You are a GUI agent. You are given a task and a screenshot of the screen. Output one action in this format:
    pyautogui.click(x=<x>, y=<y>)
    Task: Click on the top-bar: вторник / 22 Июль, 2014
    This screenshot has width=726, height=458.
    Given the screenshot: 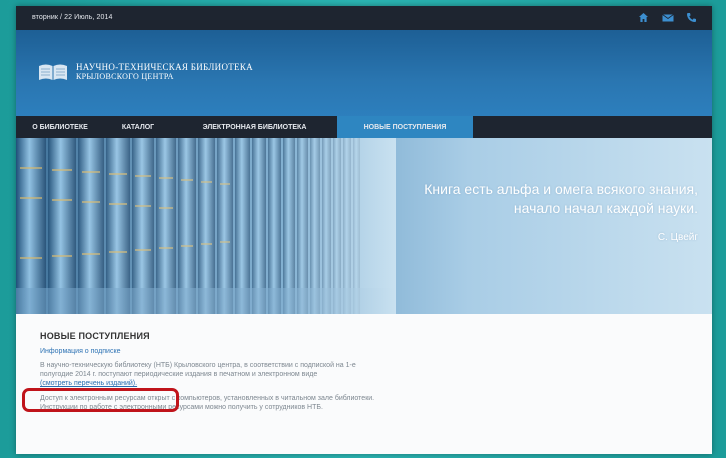 What is the action you would take?
    pyautogui.click(x=364, y=18)
    